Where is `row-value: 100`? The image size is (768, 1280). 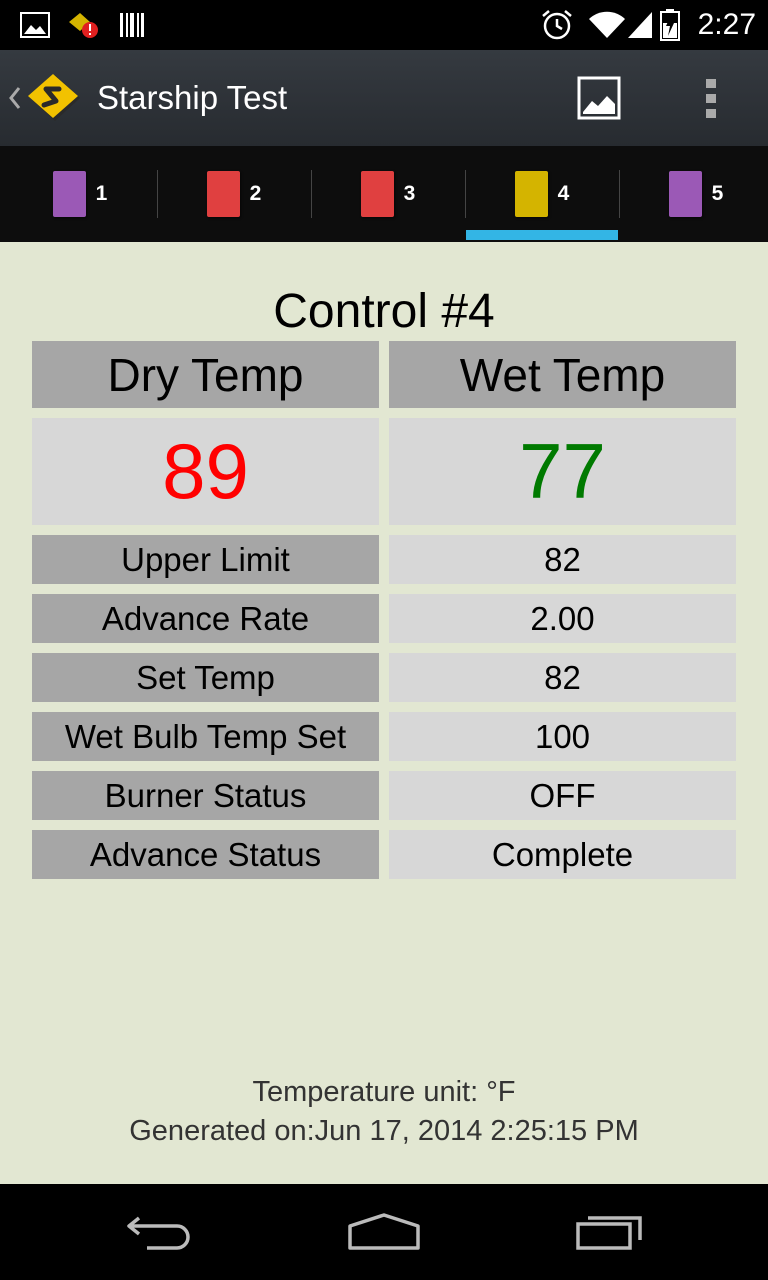 row-value: 100 is located at coordinates (562, 736).